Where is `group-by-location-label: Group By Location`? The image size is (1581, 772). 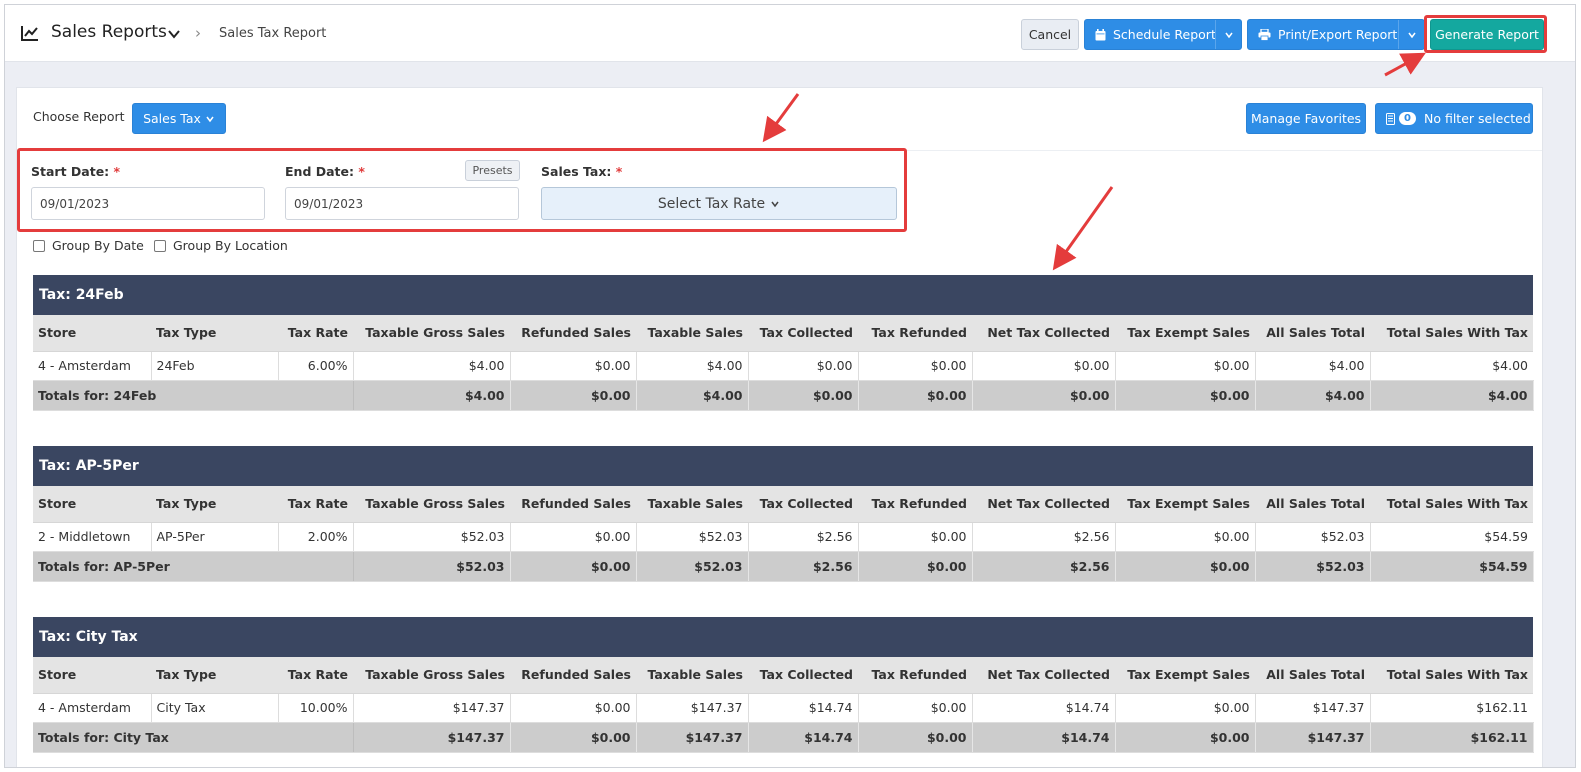
group-by-location-label: Group By Location is located at coordinates (230, 245).